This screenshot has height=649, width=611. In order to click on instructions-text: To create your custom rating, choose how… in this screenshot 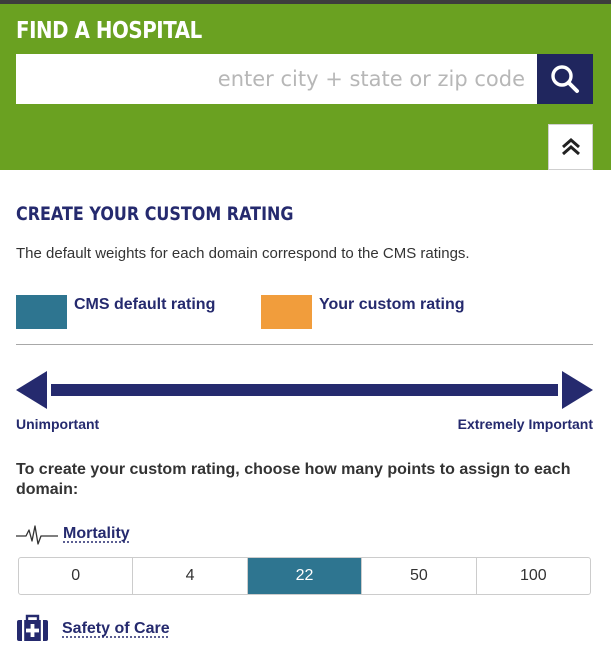, I will do `click(293, 479)`.